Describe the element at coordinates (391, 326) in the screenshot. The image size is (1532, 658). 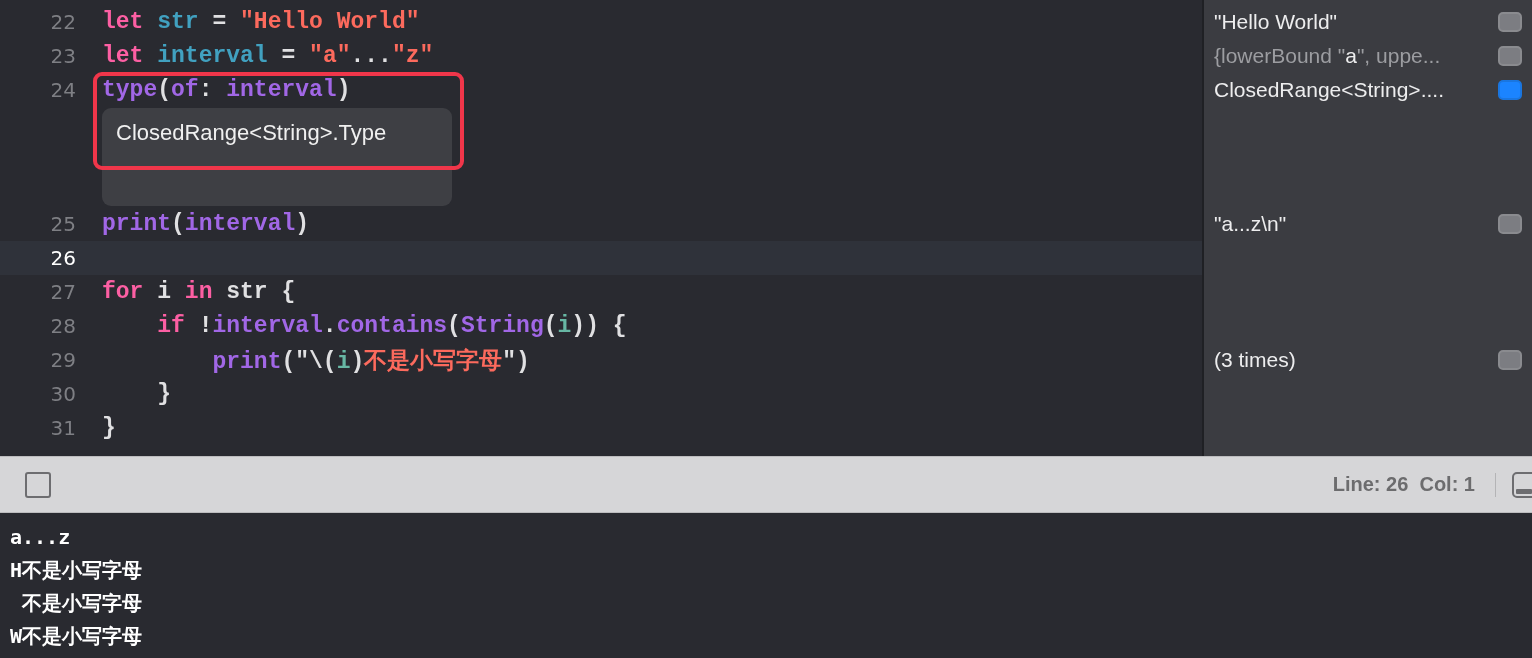
I see `code-line: if !interval.contains(String(i)) {` at that location.